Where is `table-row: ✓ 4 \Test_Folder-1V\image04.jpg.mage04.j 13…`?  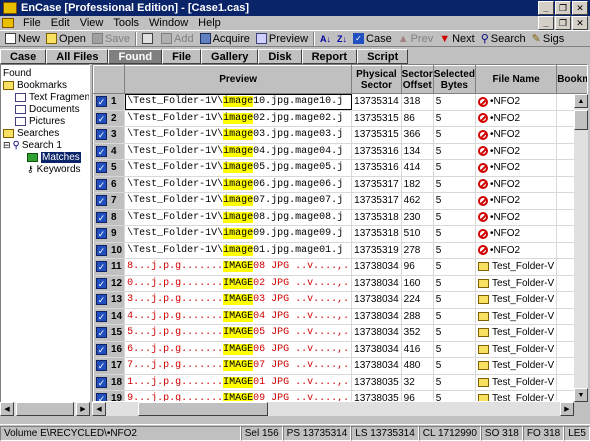
table-row: ✓ 4 \Test_Folder-1V\image04.jpg.mage04.j 13… is located at coordinates (340, 151).